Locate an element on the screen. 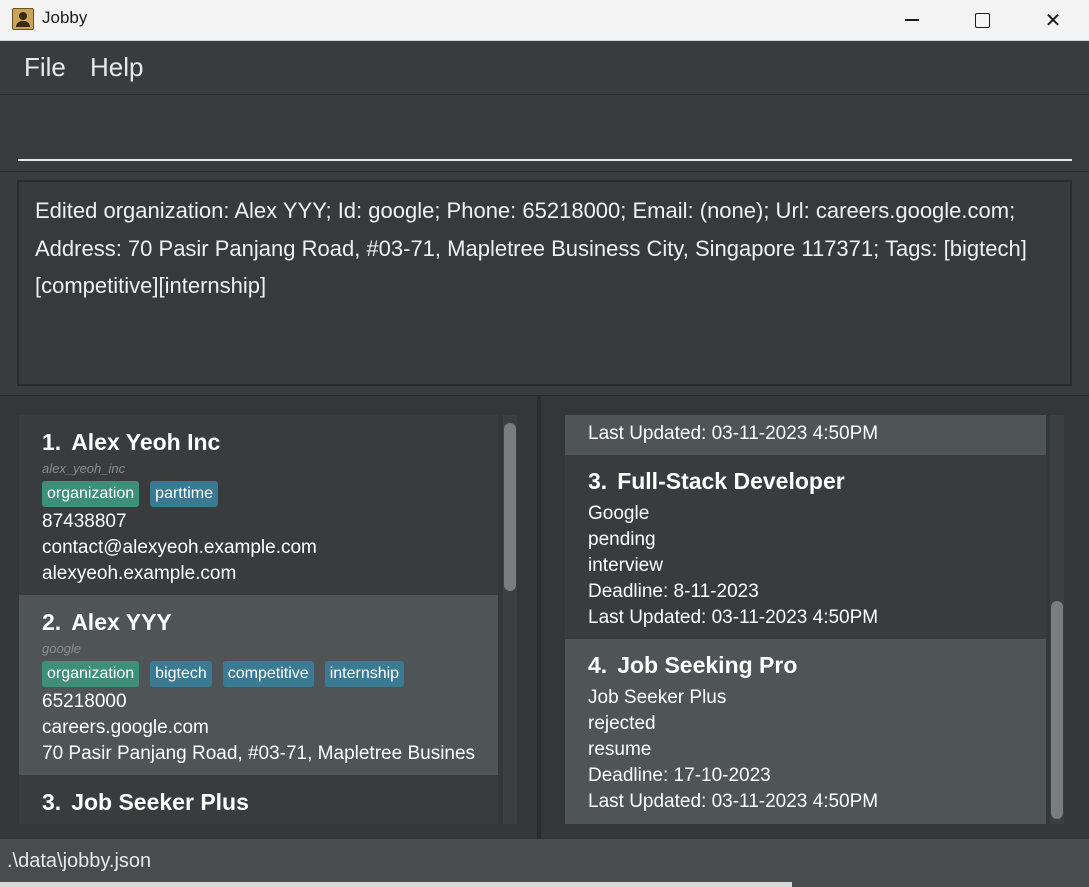 The height and width of the screenshot is (887, 1089). close-icon: ✕ is located at coordinates (1053, 20).